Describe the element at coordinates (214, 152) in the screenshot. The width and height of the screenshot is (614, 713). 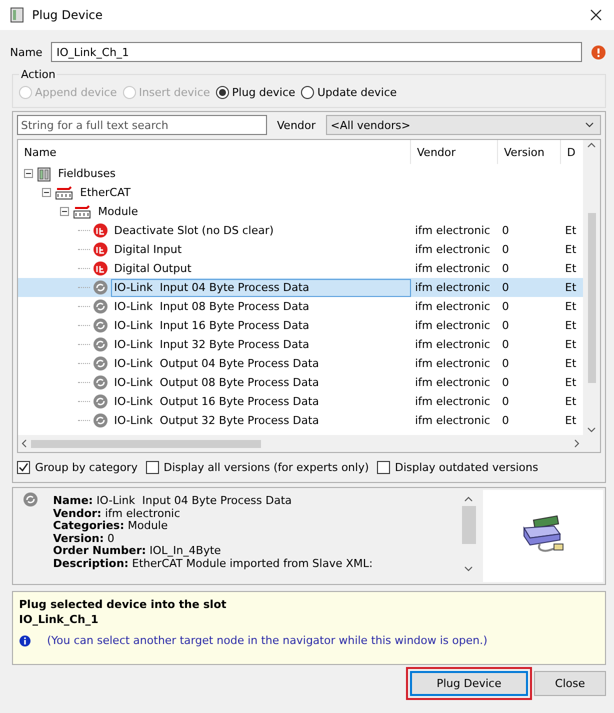
I see `column-header: Name` at that location.